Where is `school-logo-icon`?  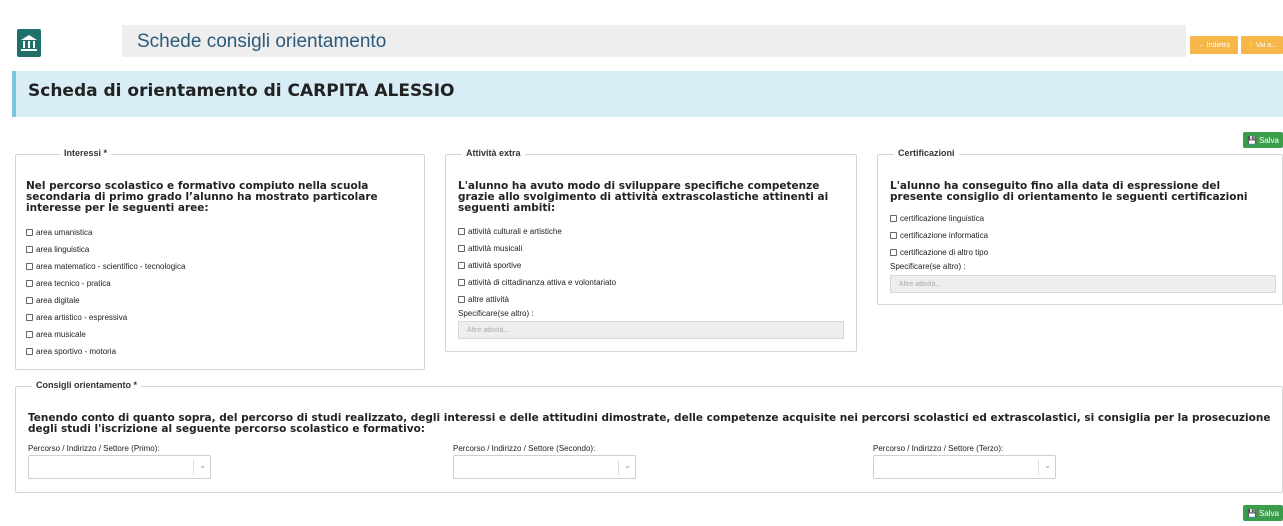 school-logo-icon is located at coordinates (29, 43).